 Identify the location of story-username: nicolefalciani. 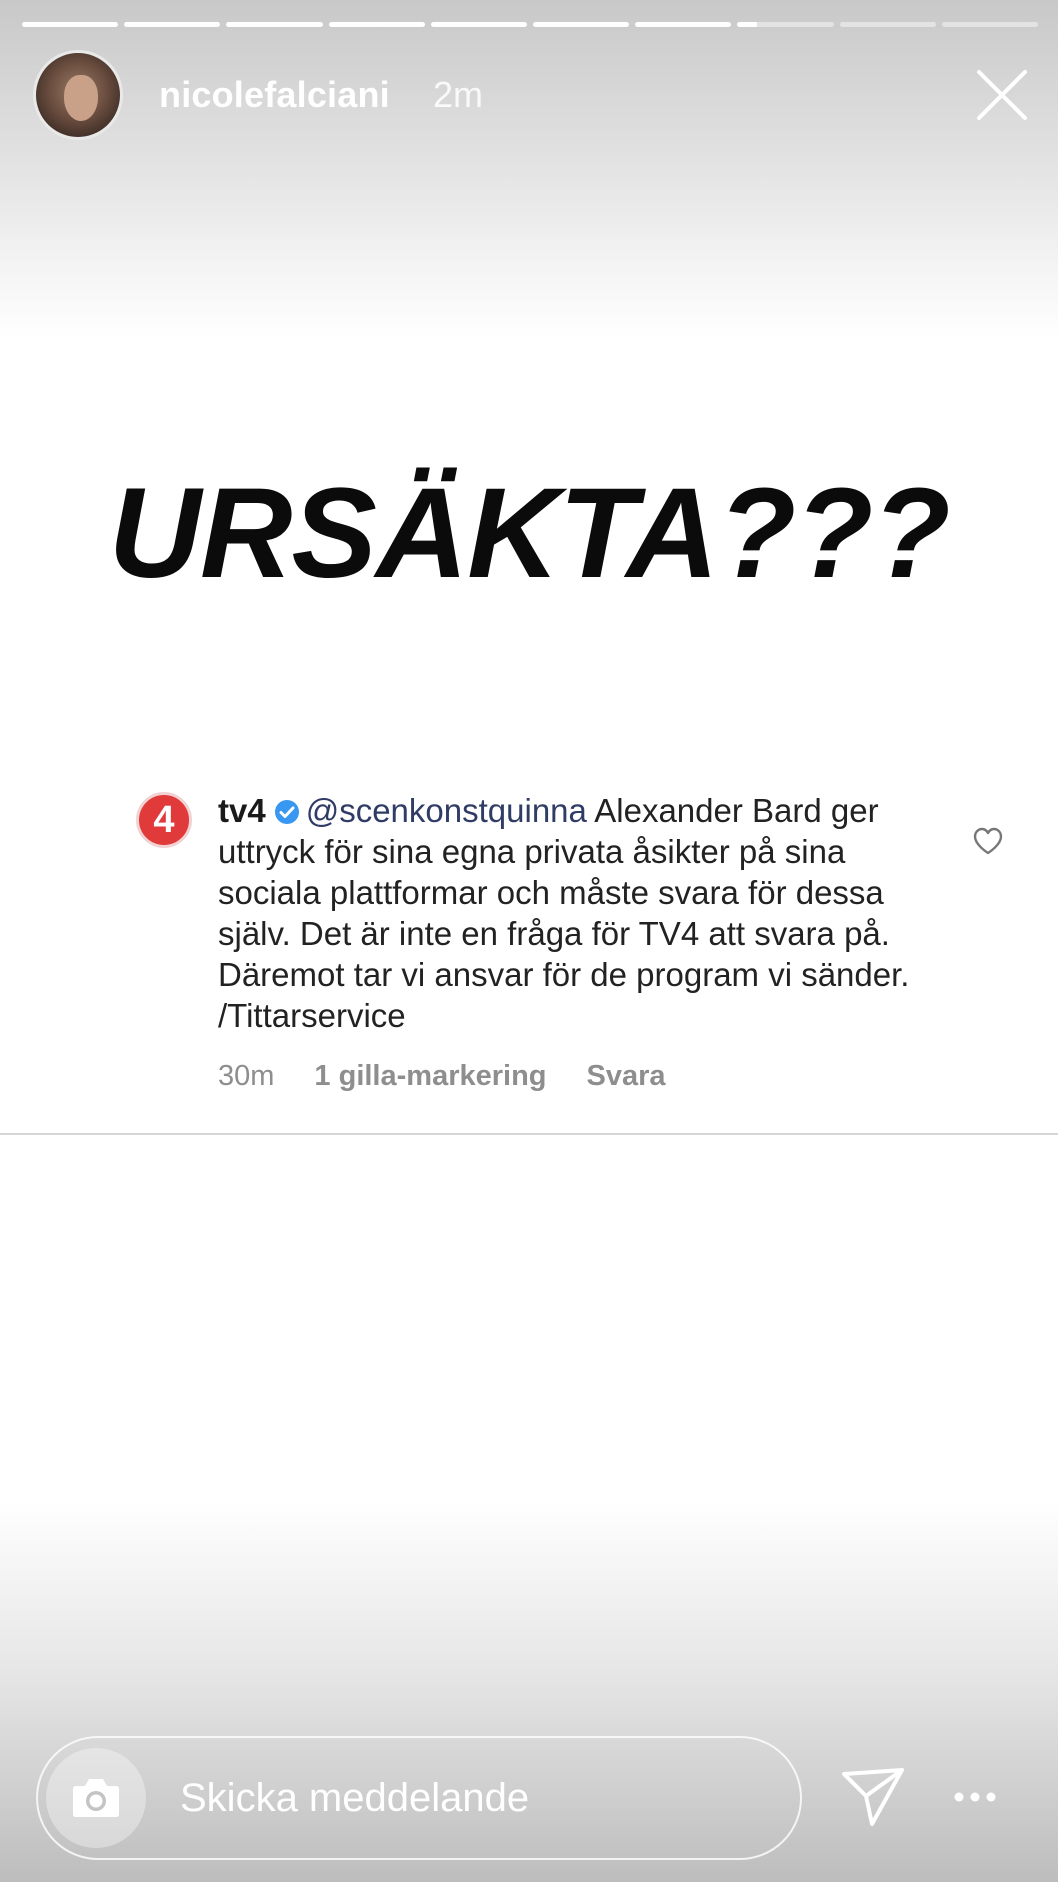
(274, 95).